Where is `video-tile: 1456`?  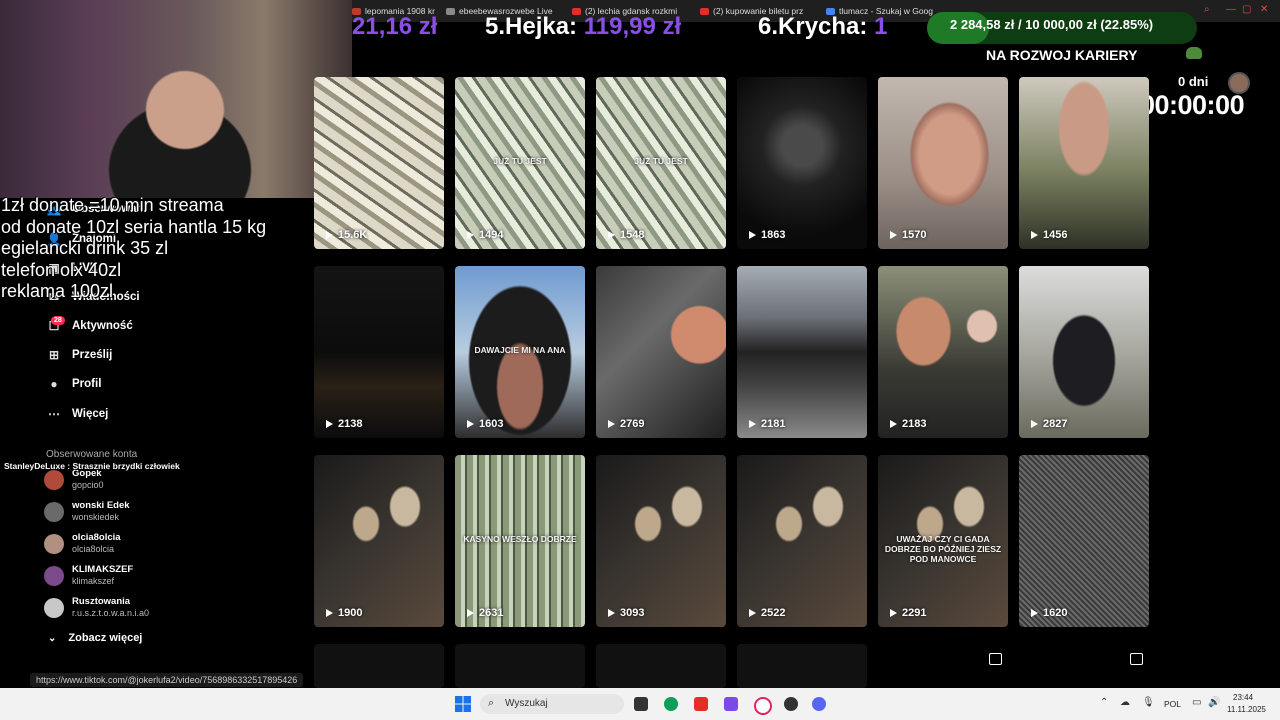 video-tile: 1456 is located at coordinates (1084, 163).